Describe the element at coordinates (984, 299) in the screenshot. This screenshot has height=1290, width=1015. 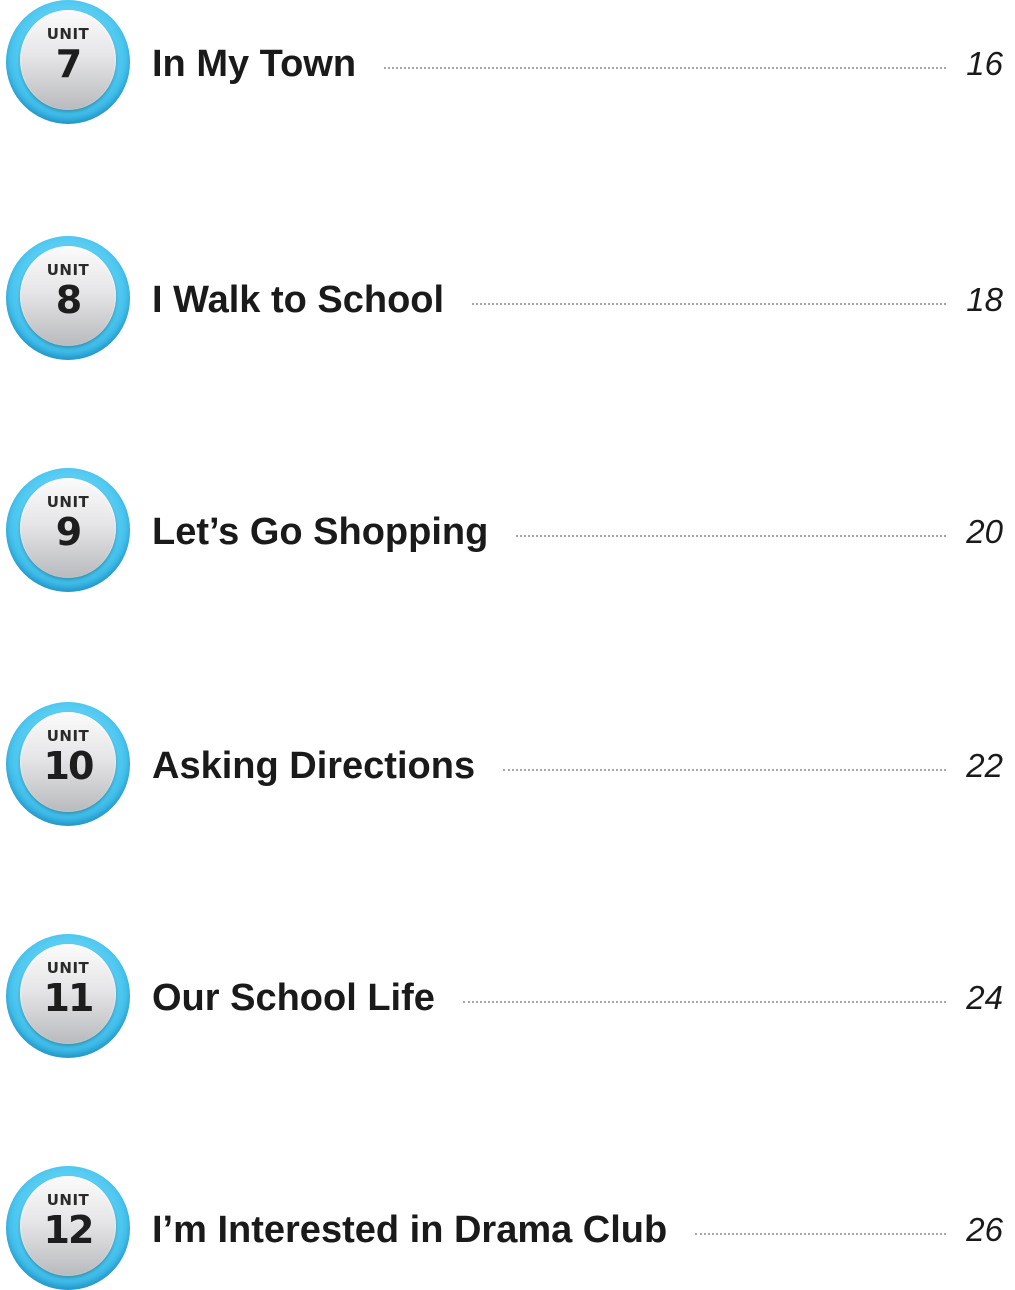
I see `page-number: 18` at that location.